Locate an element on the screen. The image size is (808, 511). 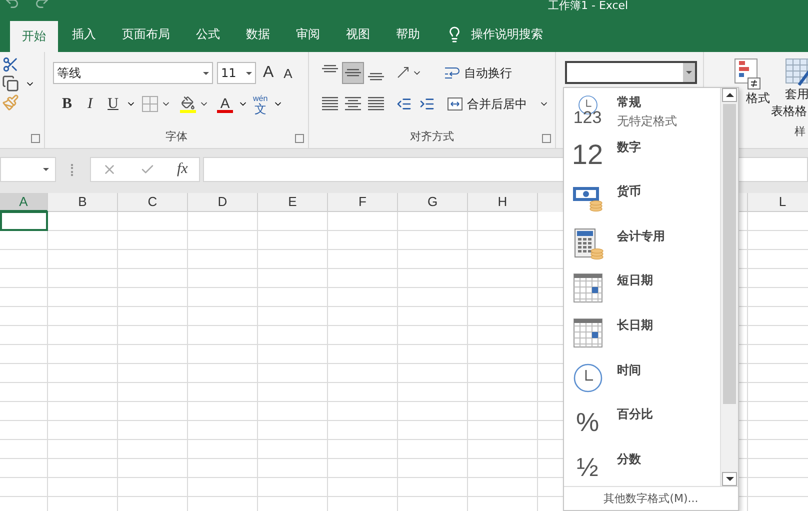
conditional-format-label: 格式 is located at coordinates (758, 98).